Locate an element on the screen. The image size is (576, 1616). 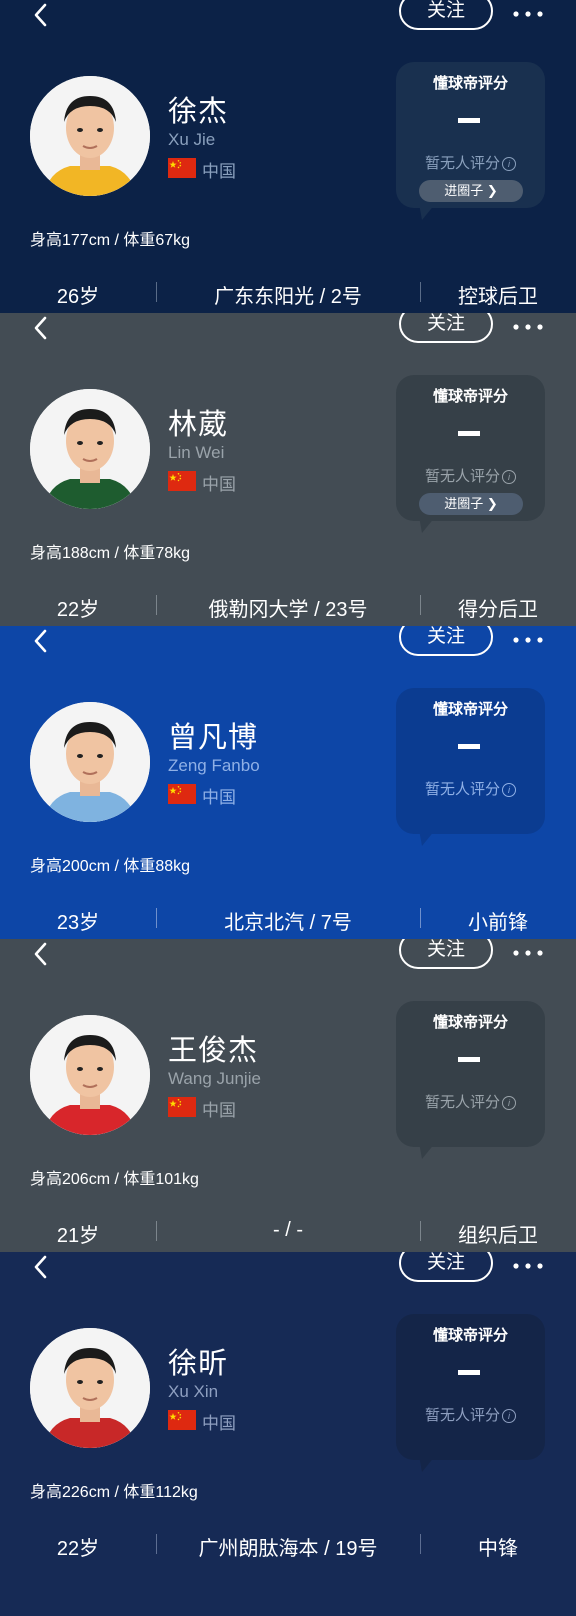
player-team-number: 广东东阳光 / 2号 is located at coordinates (288, 297).